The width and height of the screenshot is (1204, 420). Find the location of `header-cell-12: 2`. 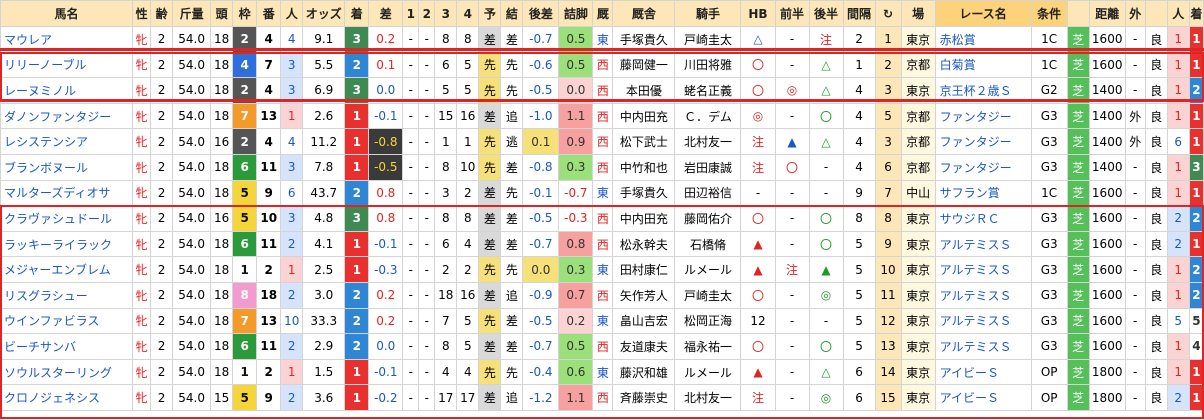

header-cell-12: 2 is located at coordinates (427, 13).